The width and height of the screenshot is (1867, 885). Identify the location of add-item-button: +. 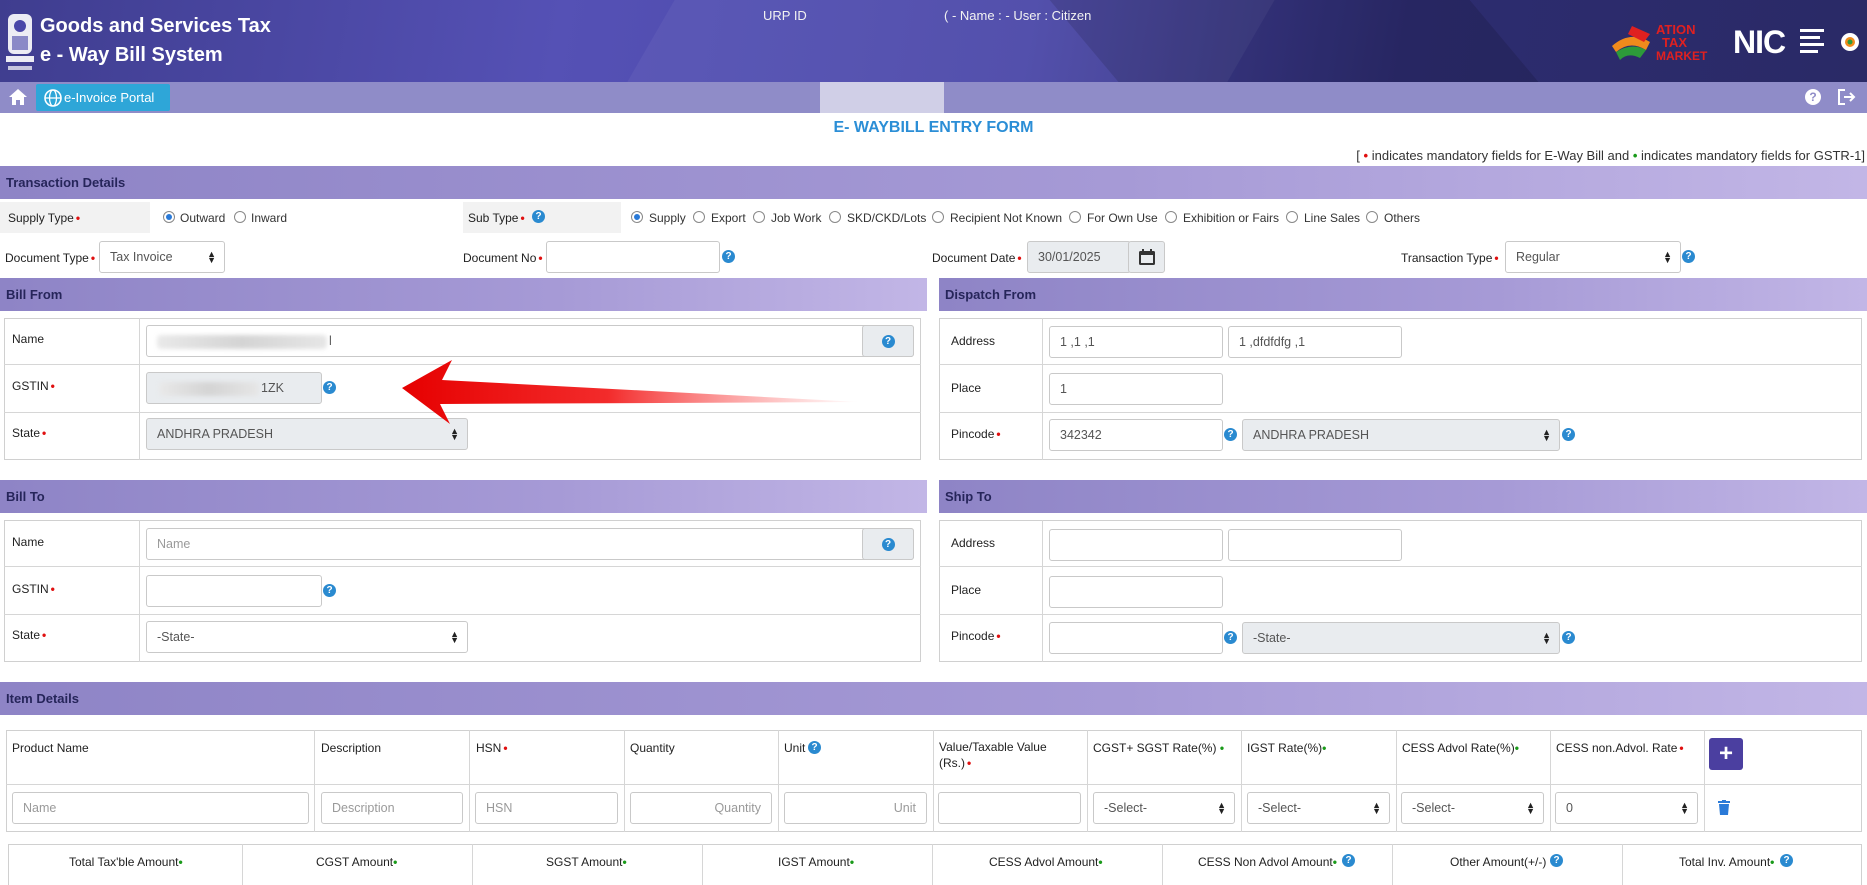
(1726, 754).